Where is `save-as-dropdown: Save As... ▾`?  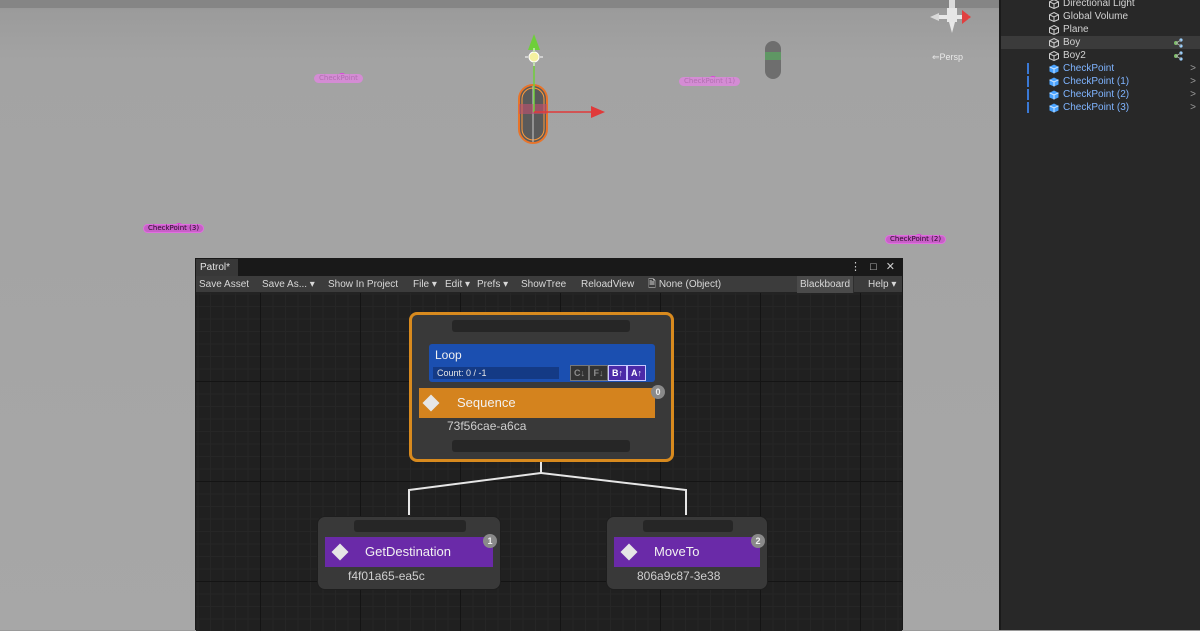
save-as-dropdown: Save As... ▾ is located at coordinates (288, 284).